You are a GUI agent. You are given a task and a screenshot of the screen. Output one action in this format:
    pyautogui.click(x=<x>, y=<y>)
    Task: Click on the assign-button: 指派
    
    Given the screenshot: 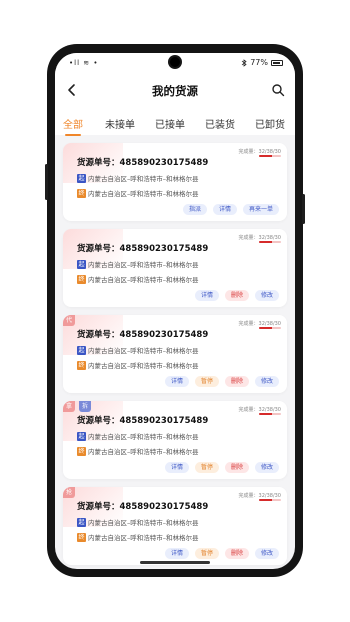 What is the action you would take?
    pyautogui.click(x=194, y=209)
    